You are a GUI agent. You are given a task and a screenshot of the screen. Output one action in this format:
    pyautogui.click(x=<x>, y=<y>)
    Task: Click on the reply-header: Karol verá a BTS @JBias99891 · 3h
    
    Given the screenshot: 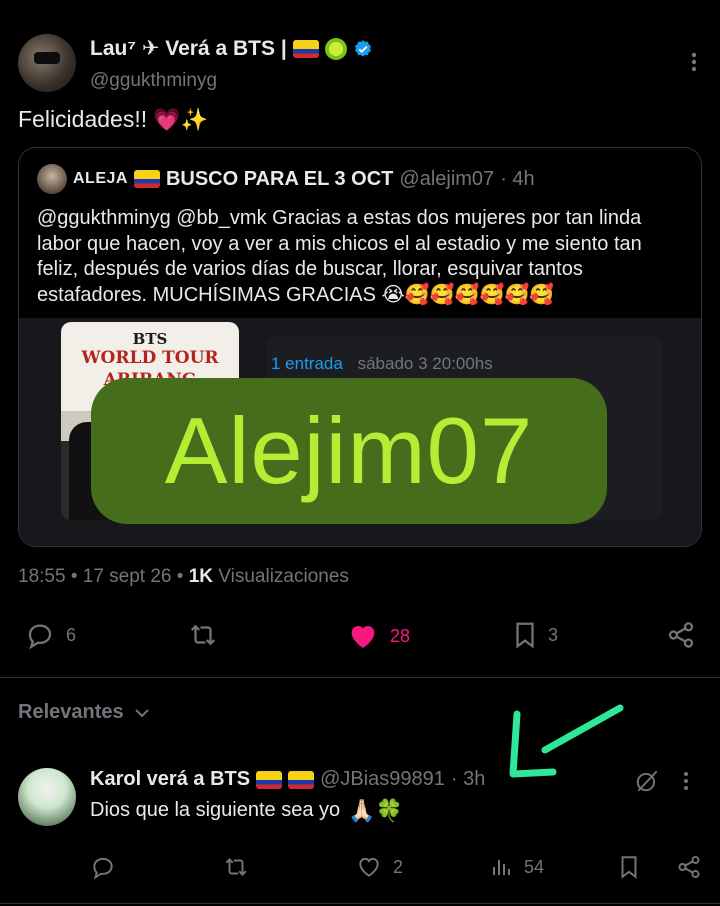 What is the action you would take?
    pyautogui.click(x=287, y=779)
    